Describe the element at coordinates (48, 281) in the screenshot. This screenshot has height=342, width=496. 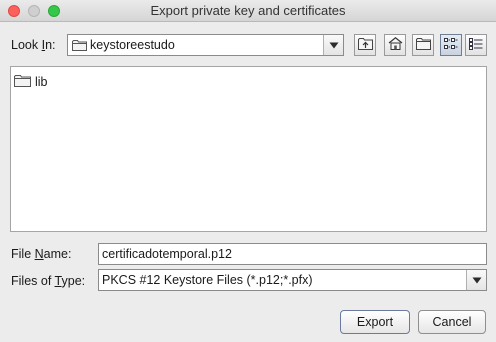
I see `files-of-type-label: Files of Type:` at that location.